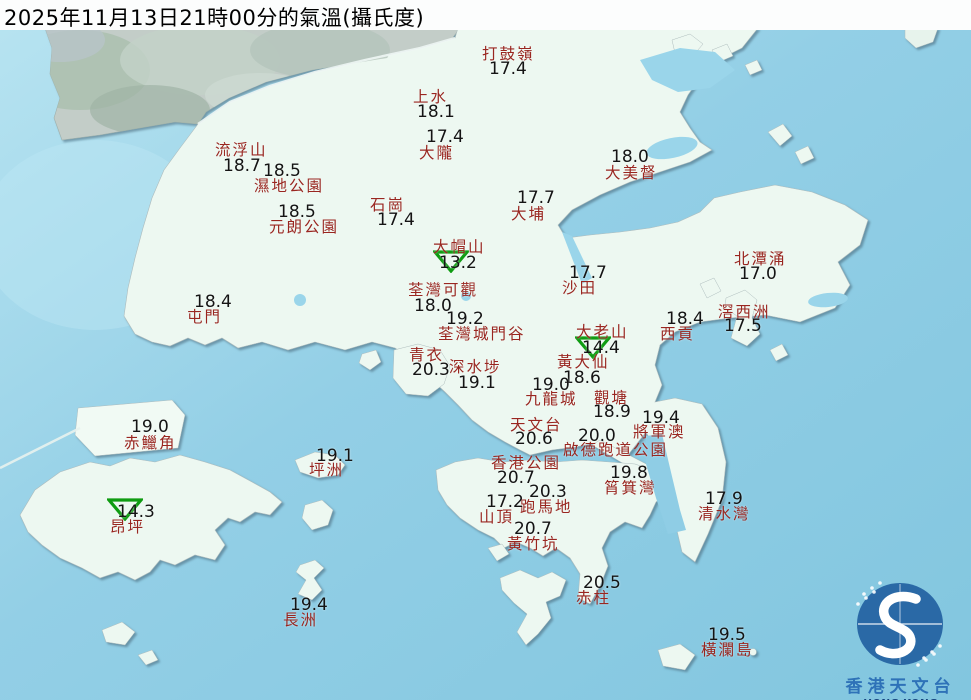 Image resolution: width=971 pixels, height=700 pixels. Describe the element at coordinates (551, 385) in the screenshot. I see `station-value-21: 19.0` at that location.